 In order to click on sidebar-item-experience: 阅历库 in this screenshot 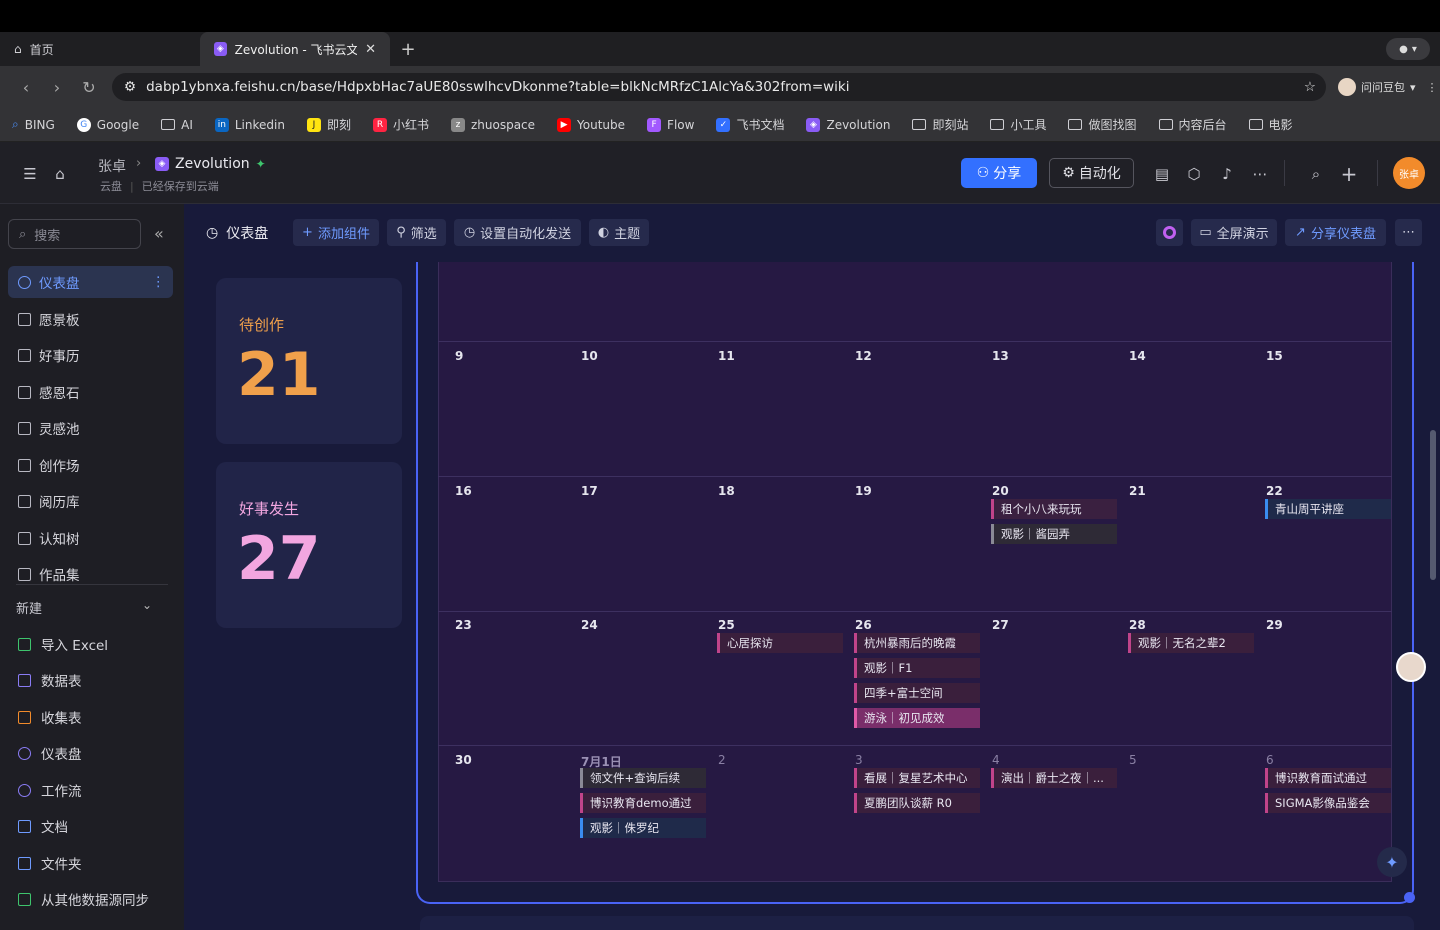, I will do `click(90, 501)`.